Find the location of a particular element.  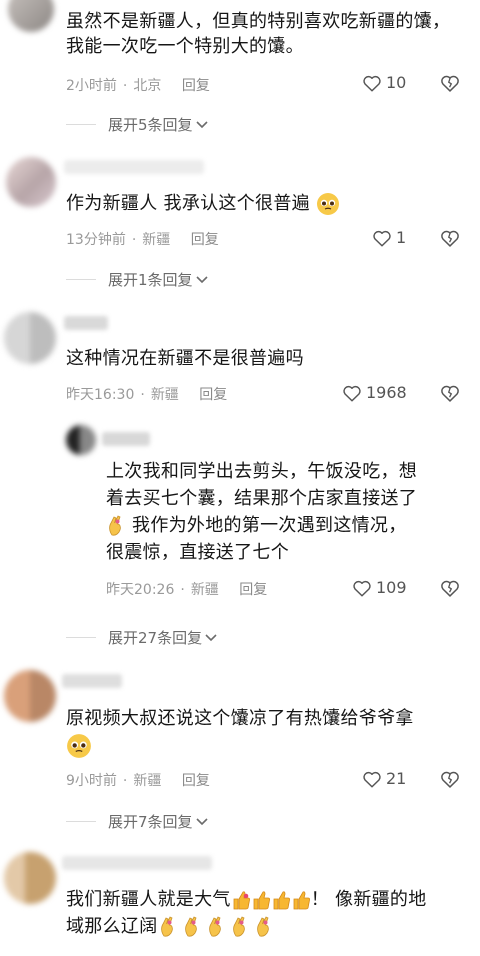

comment-time: 昨天20:26 is located at coordinates (140, 590).